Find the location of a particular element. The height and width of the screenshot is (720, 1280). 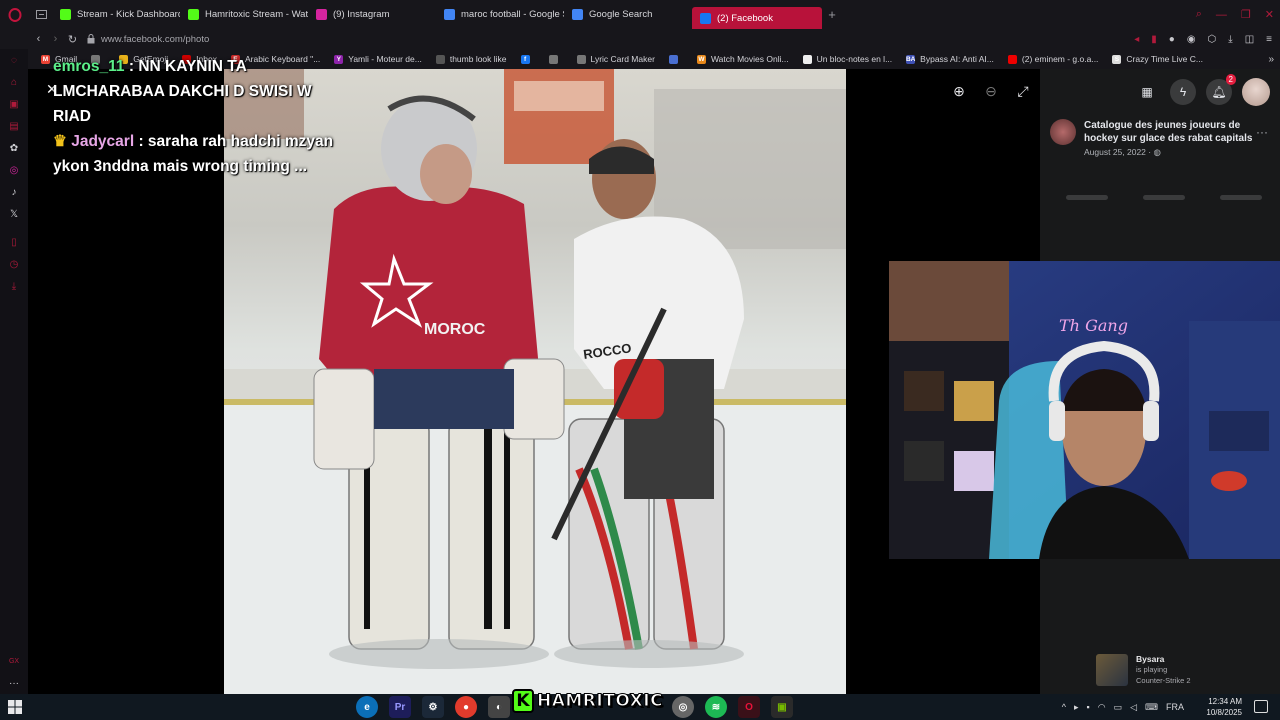

tray-app-icon: ▪ is located at coordinates (1088, 707).